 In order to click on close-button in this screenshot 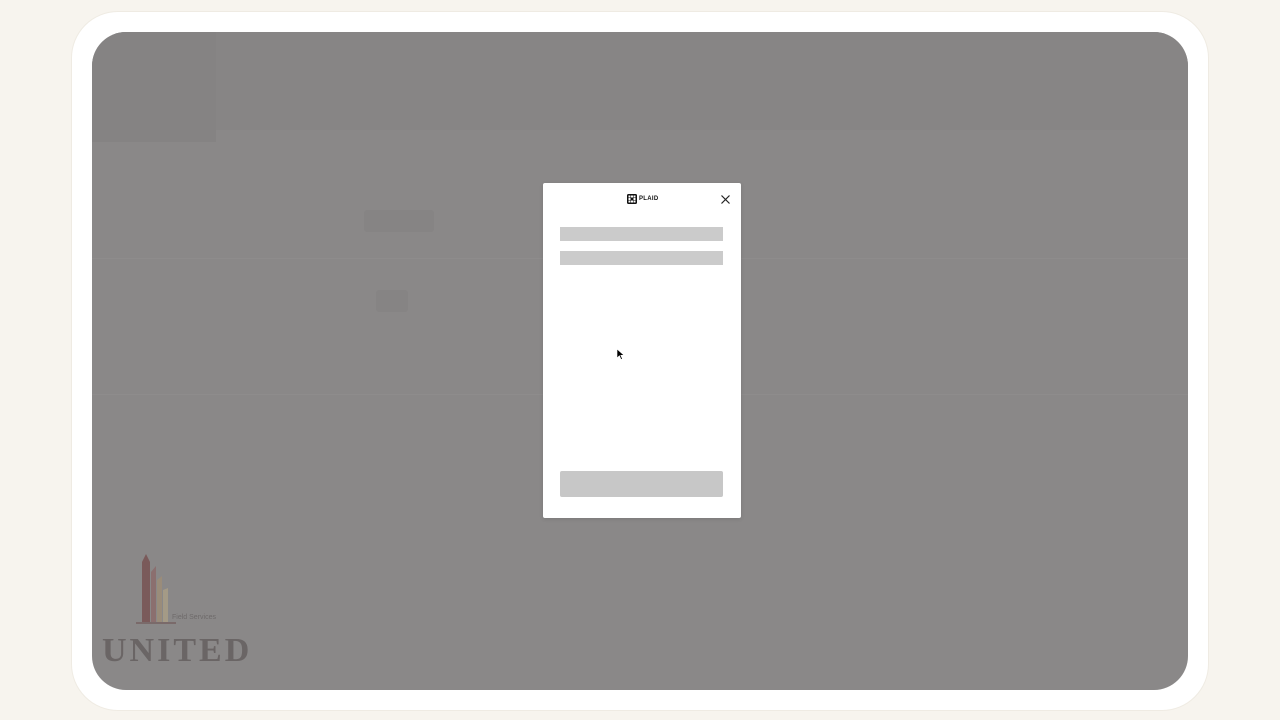, I will do `click(725, 199)`.